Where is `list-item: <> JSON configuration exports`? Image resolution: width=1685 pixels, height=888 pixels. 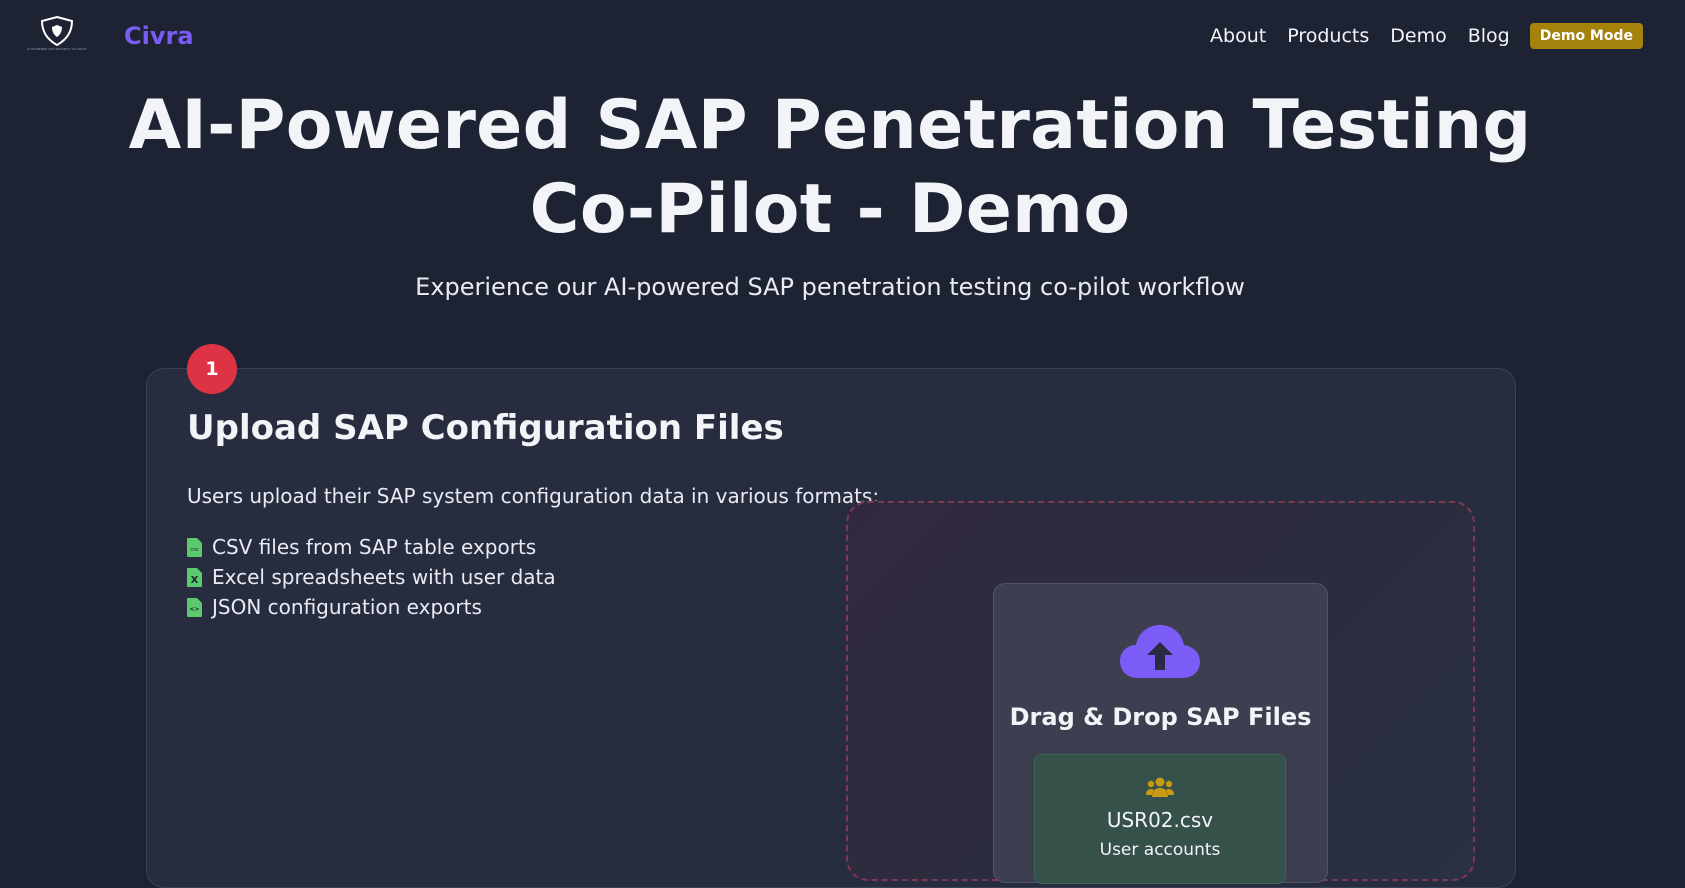 list-item: <> JSON configuration exports is located at coordinates (371, 607).